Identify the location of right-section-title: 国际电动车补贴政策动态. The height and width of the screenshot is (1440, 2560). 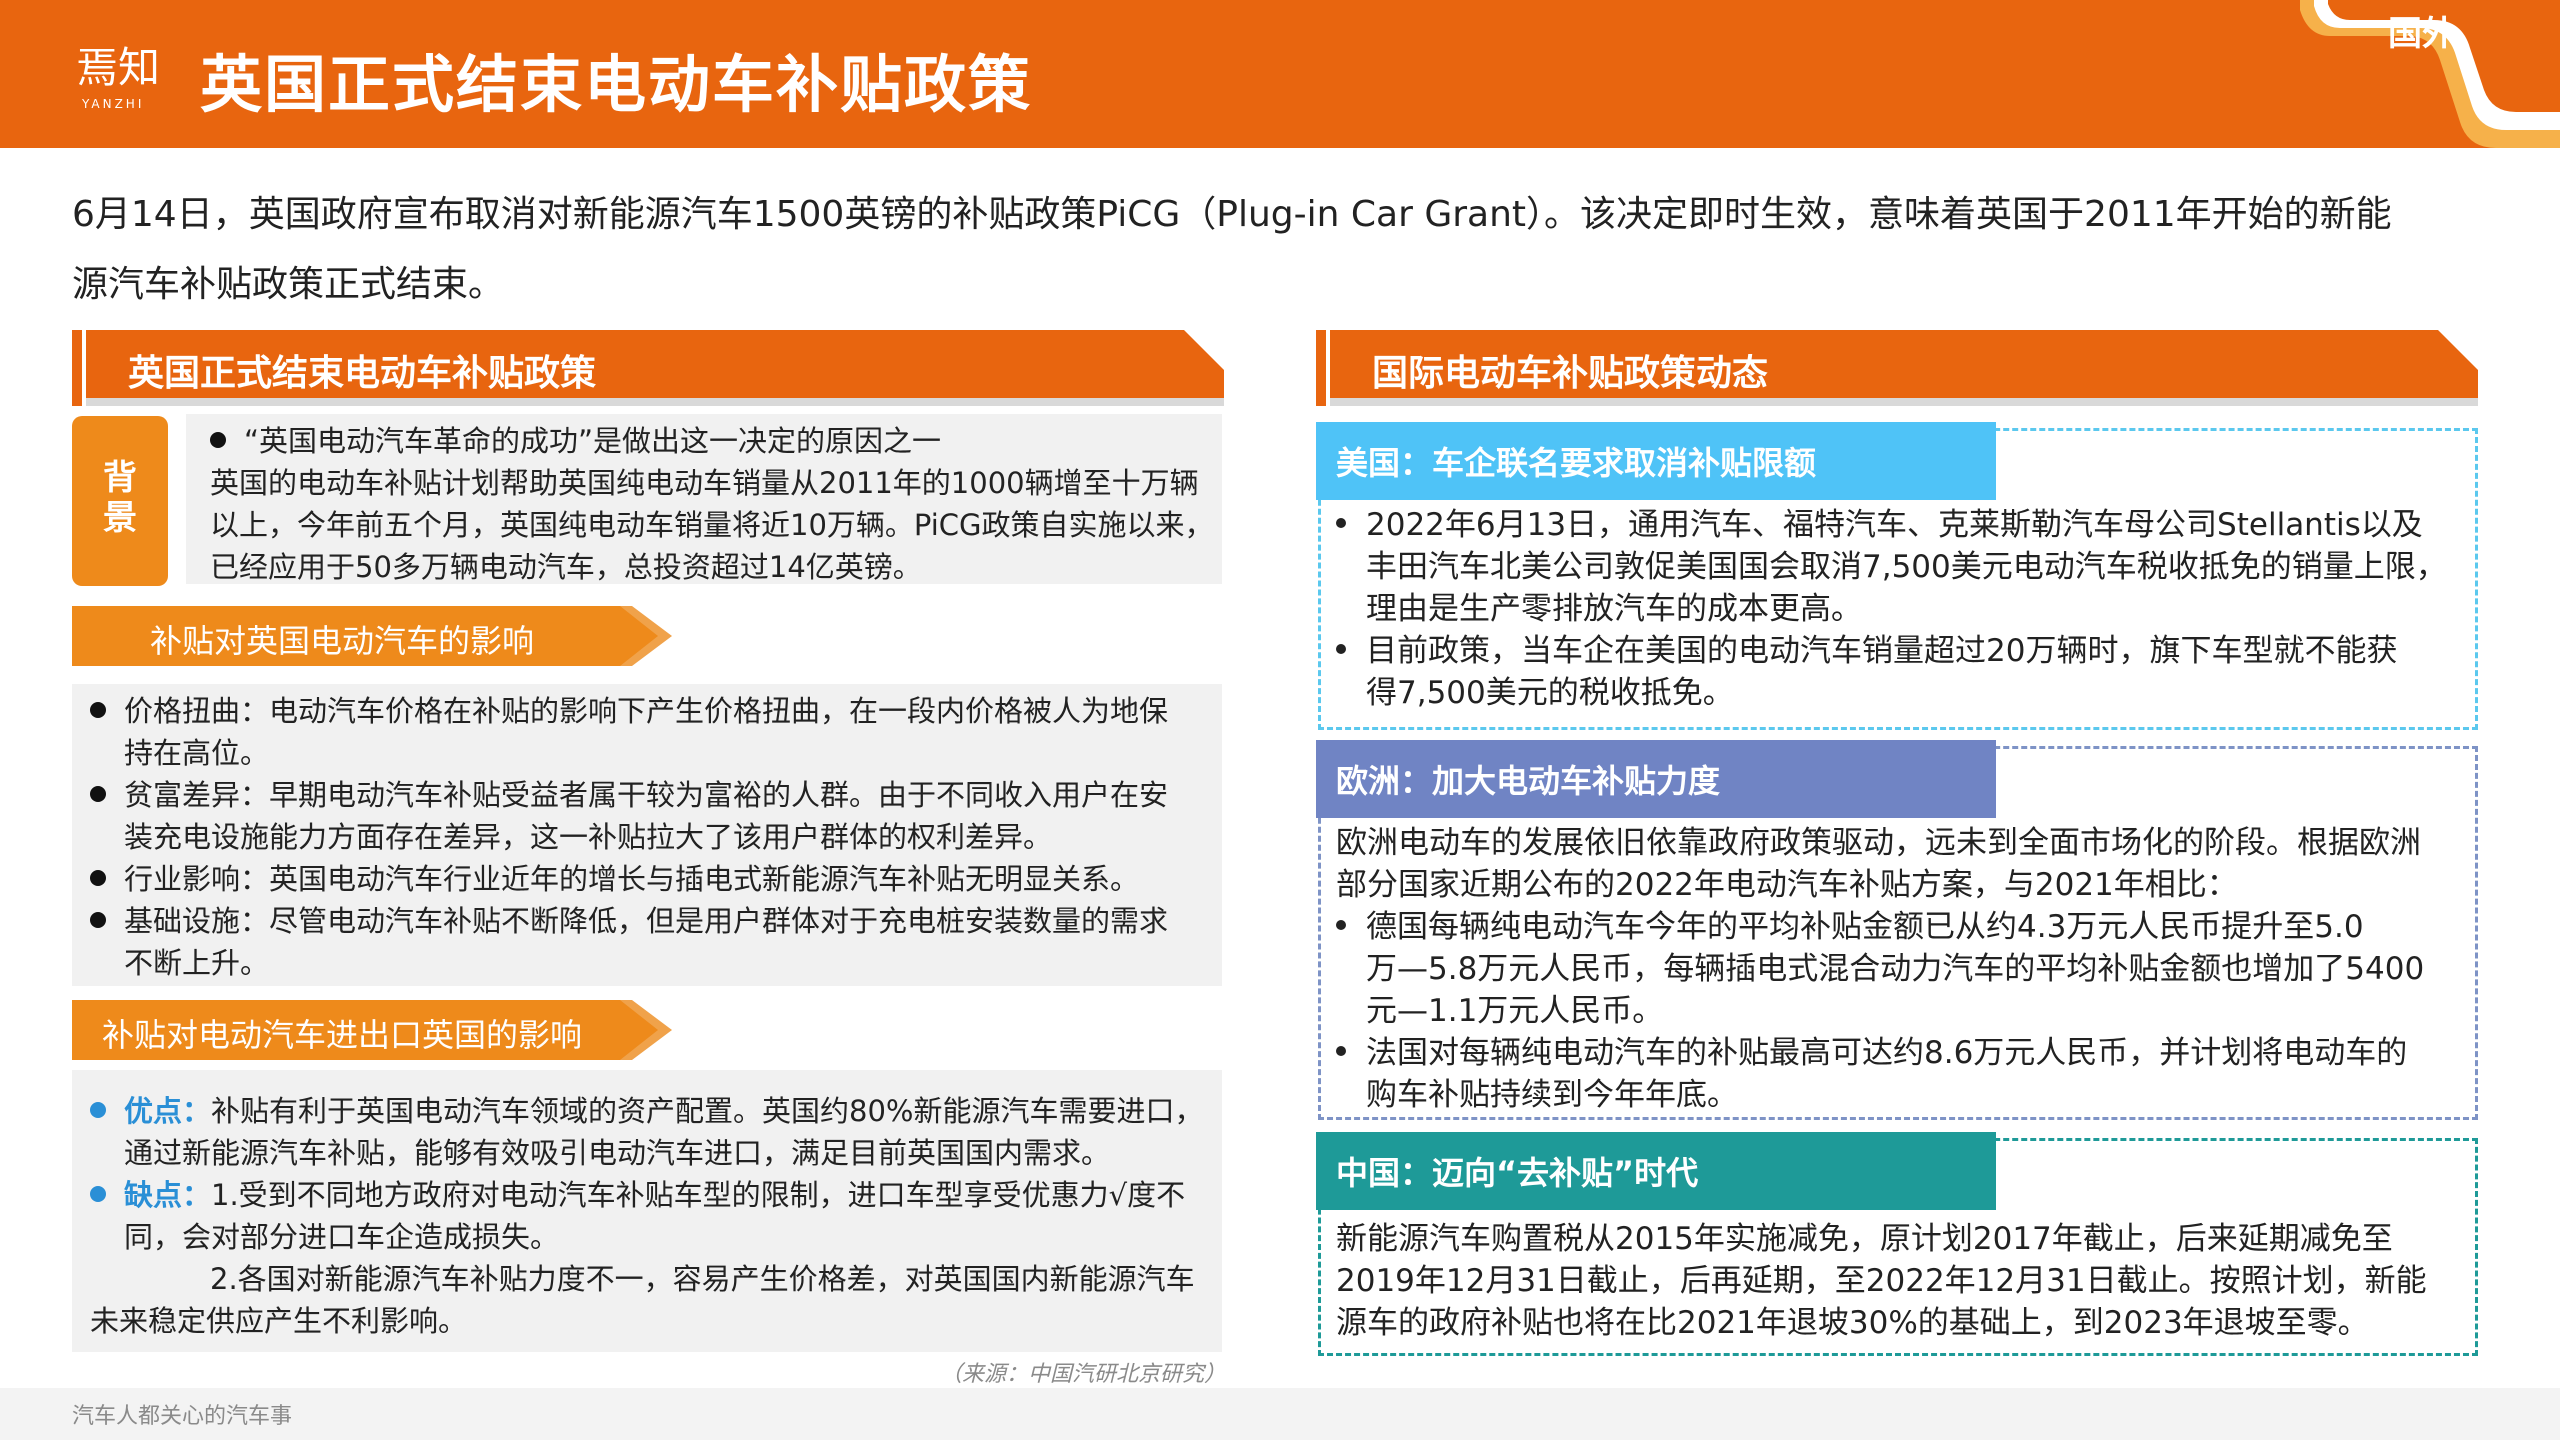
(1570, 373).